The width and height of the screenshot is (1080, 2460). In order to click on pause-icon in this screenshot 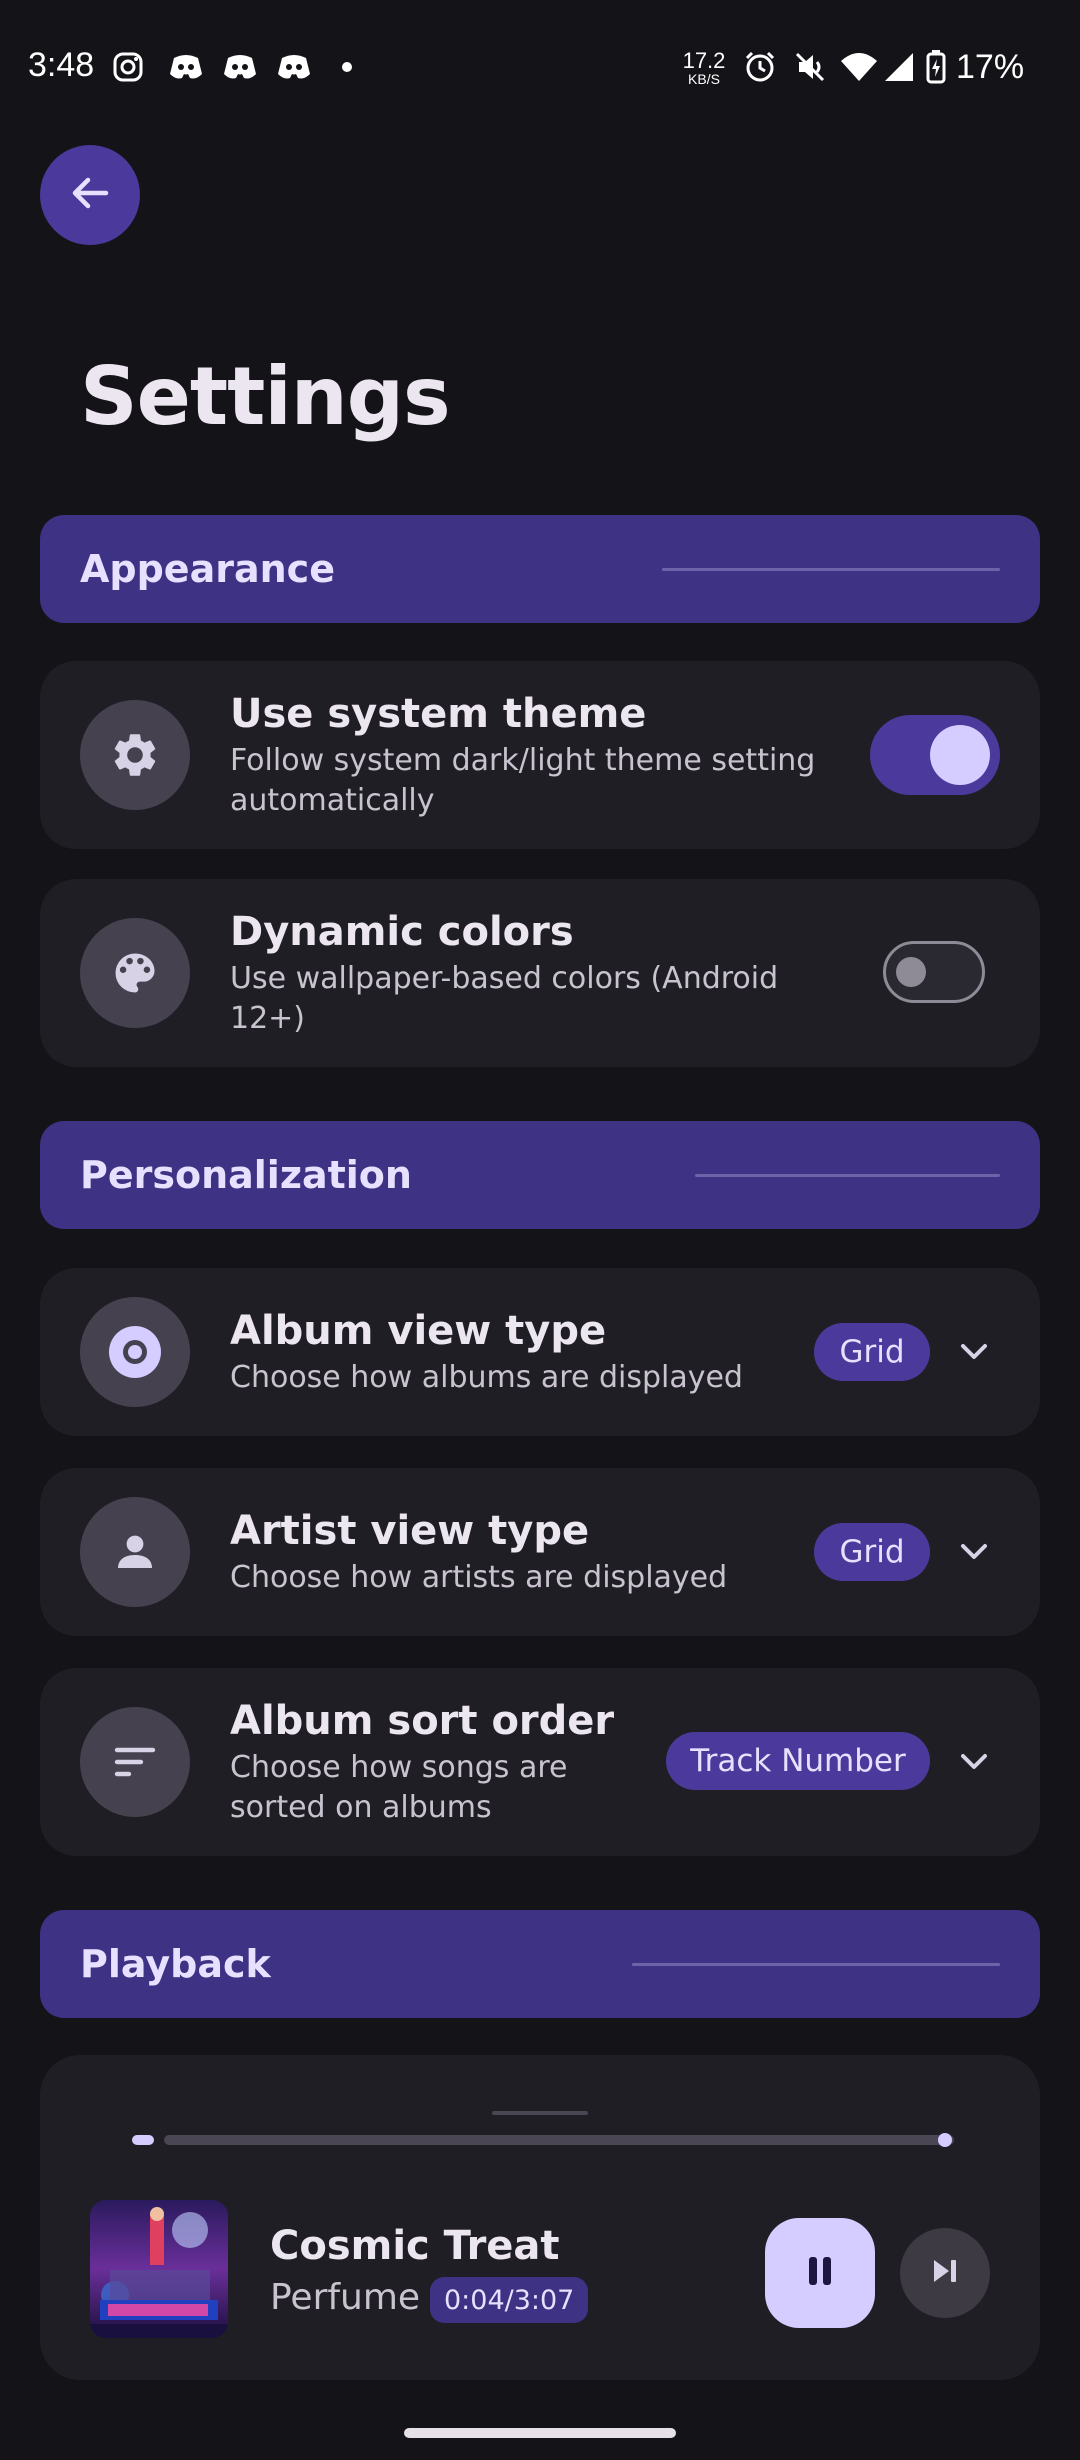, I will do `click(820, 2273)`.